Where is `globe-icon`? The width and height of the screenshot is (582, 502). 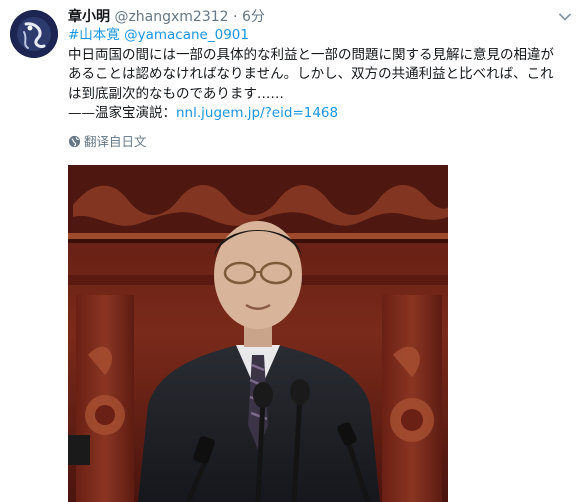
globe-icon is located at coordinates (74, 141).